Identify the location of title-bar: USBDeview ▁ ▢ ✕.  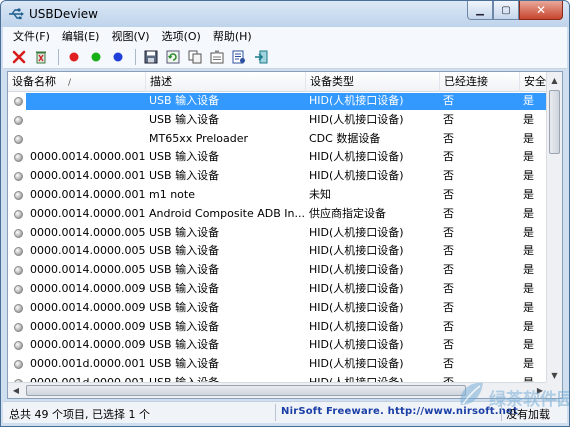
(285, 14).